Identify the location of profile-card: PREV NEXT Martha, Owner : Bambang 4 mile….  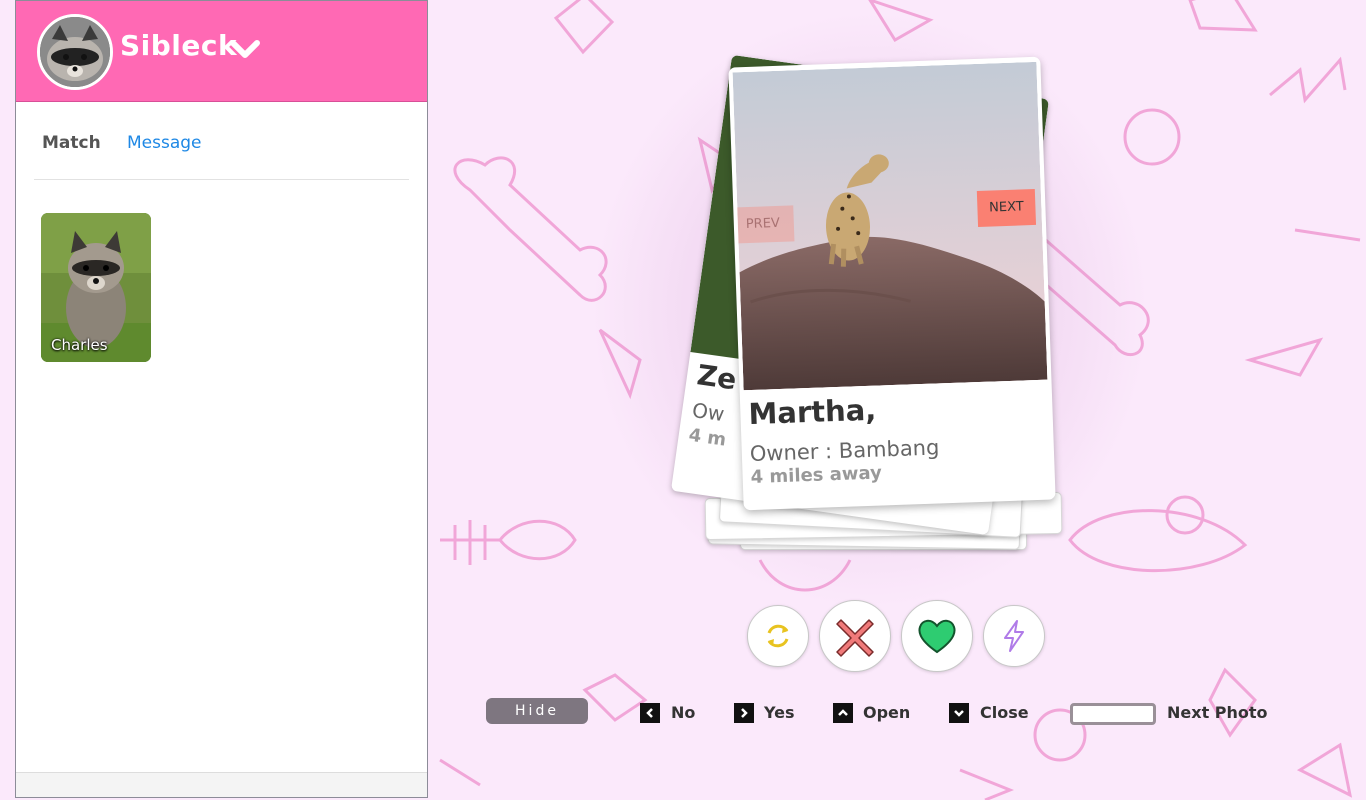
(892, 283).